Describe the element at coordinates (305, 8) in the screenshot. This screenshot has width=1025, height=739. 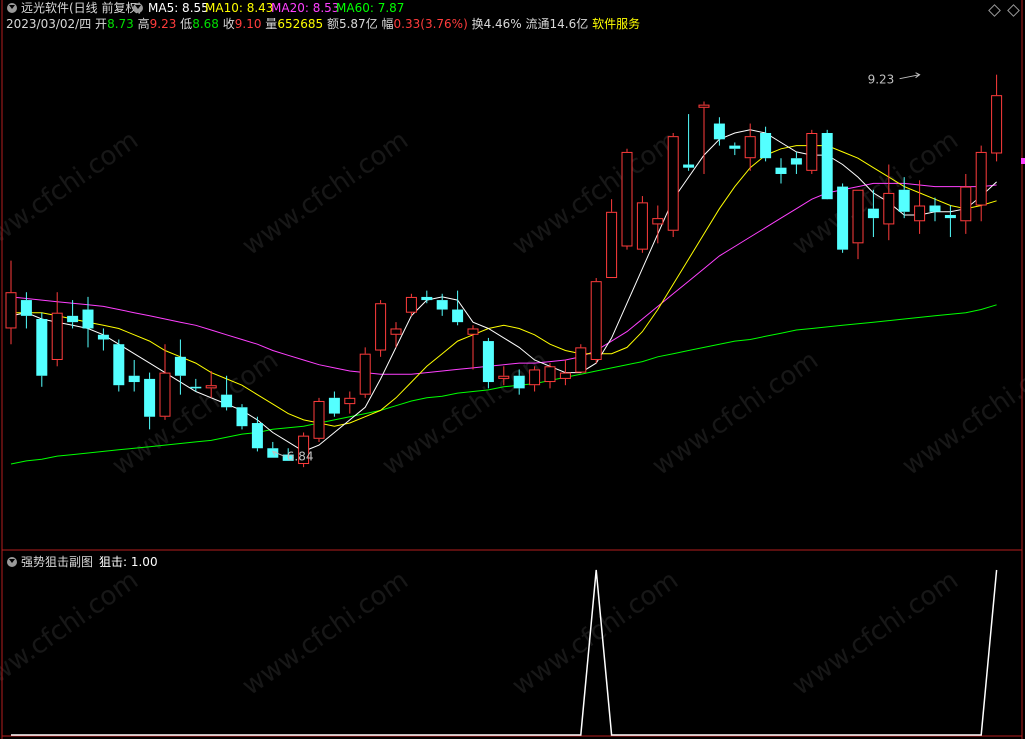
I see `ma20-label: MA20: 8.53` at that location.